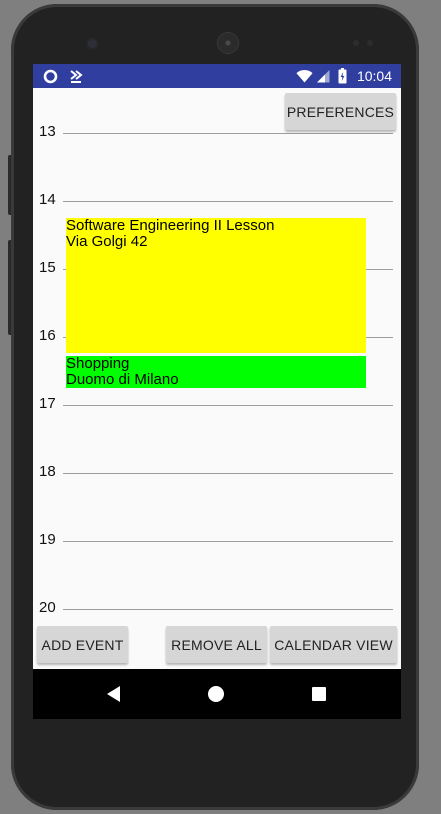 This screenshot has height=814, width=441. What do you see at coordinates (47, 335) in the screenshot?
I see `hour-label-16: 16` at bounding box center [47, 335].